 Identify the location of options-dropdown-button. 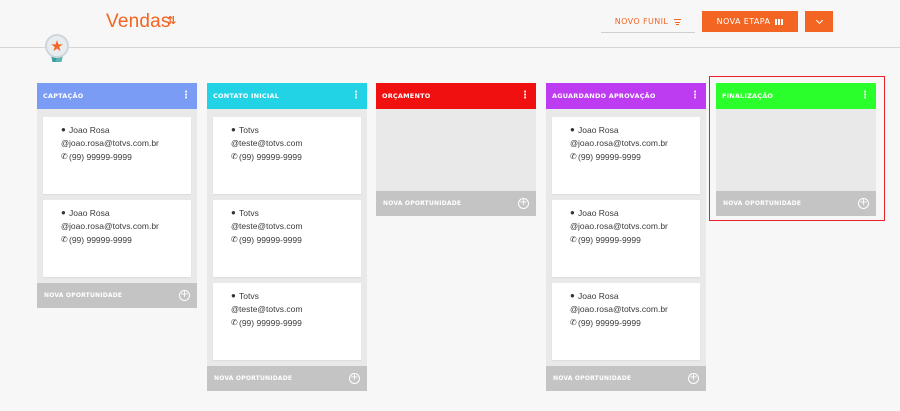
(819, 21).